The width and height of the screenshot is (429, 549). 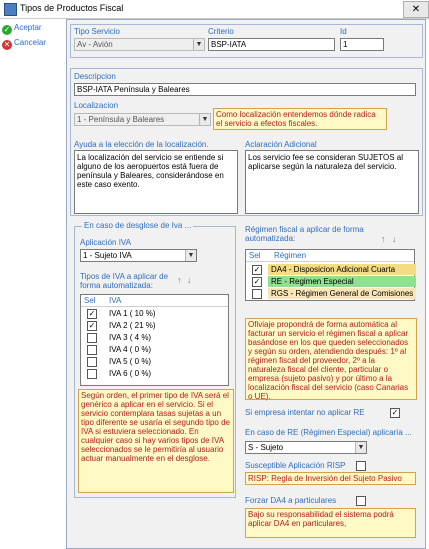 I want to click on iva-row-label: IVA 5 ( 0 %), so click(x=130, y=361).